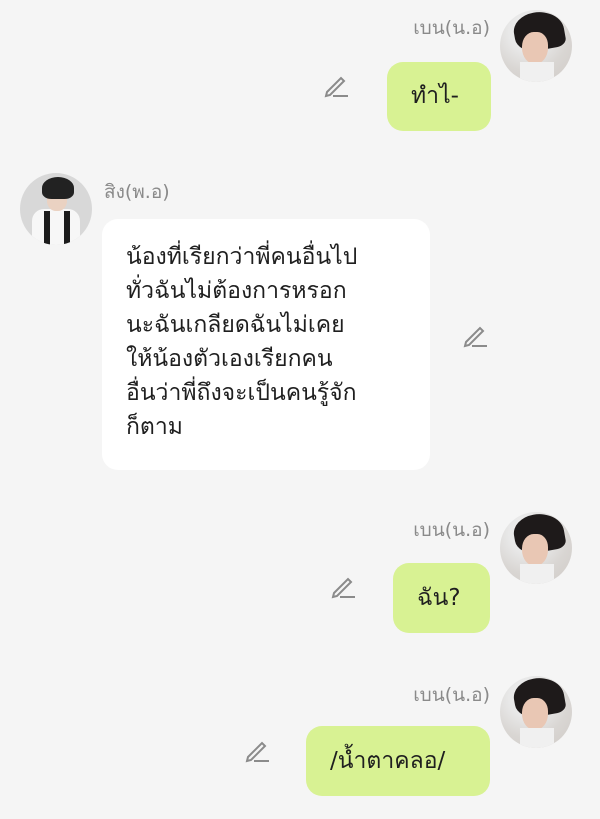 This screenshot has width=600, height=819. Describe the element at coordinates (388, 761) in the screenshot. I see `message-text: /น้ำตาคลอ/` at that location.